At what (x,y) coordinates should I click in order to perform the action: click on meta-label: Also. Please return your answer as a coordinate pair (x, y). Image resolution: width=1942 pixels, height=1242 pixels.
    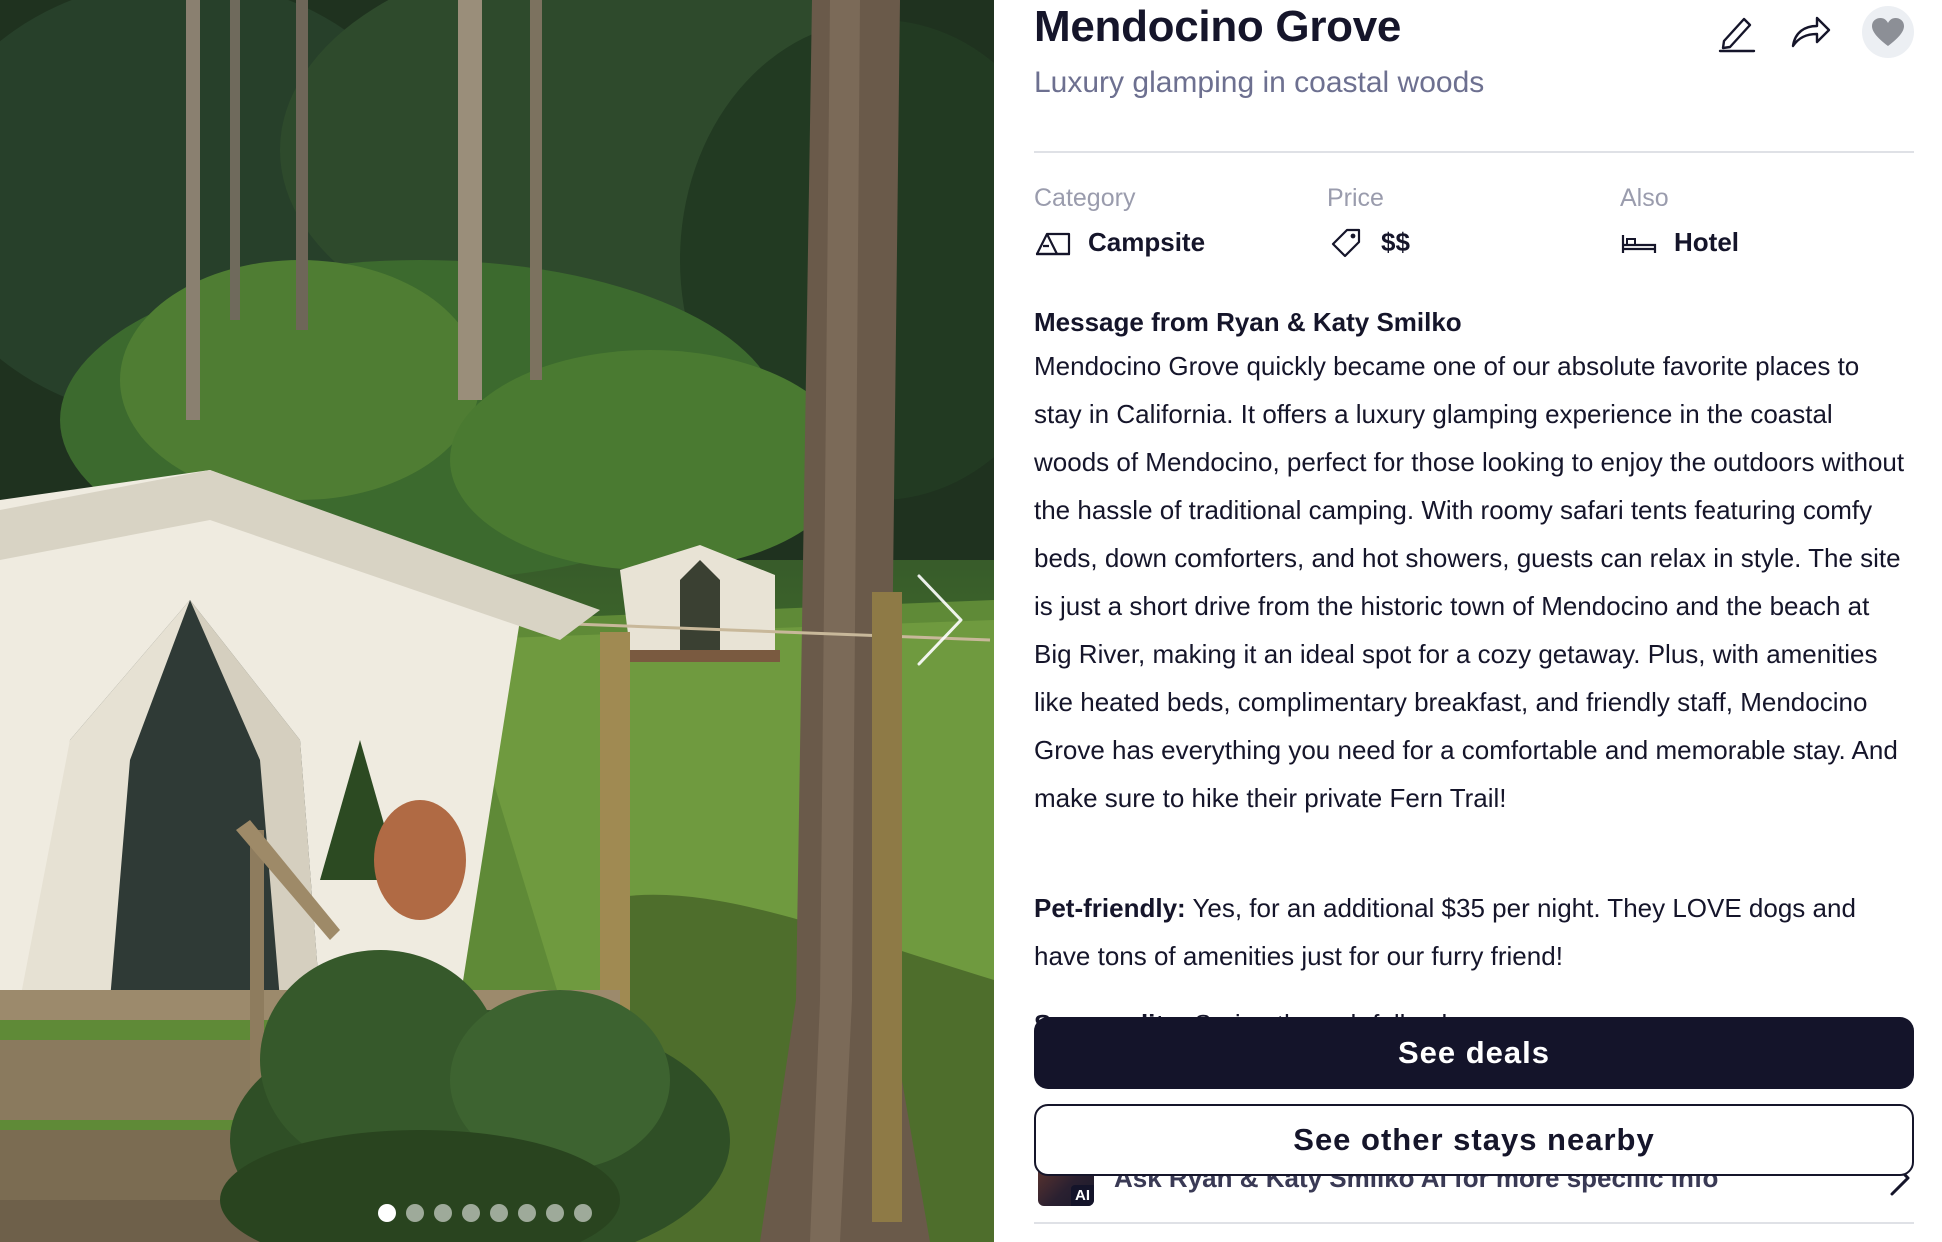
    Looking at the image, I should click on (1644, 198).